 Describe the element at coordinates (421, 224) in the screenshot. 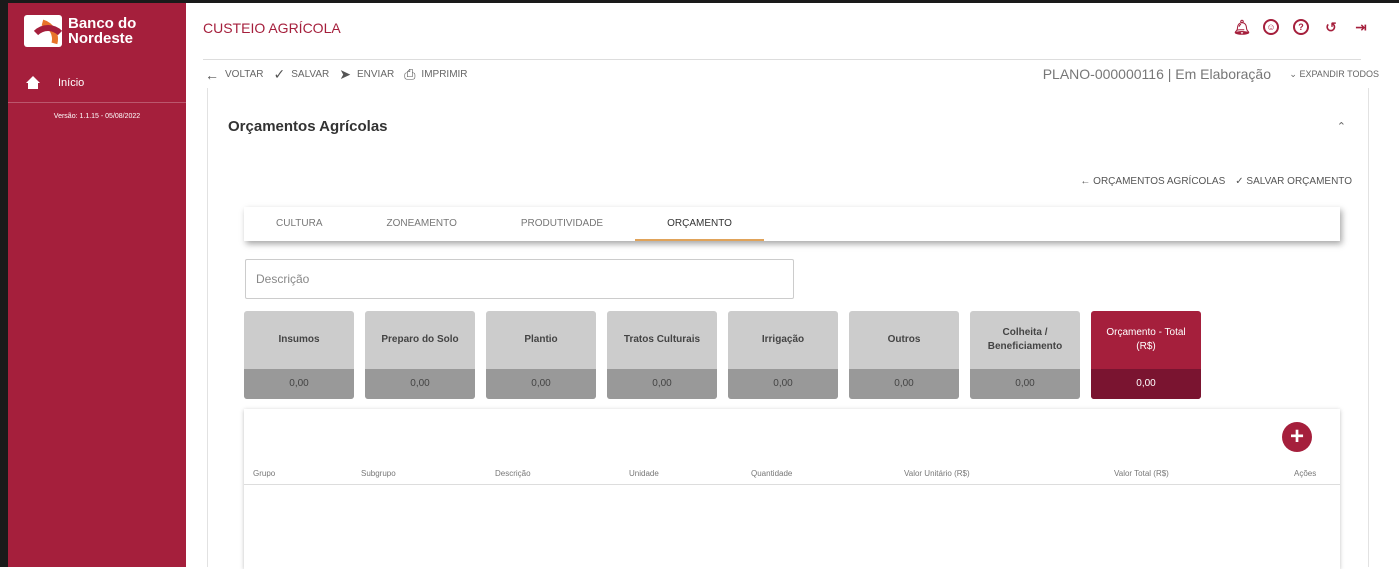

I see `tab-zoneamento: ZONEAMENTO` at that location.